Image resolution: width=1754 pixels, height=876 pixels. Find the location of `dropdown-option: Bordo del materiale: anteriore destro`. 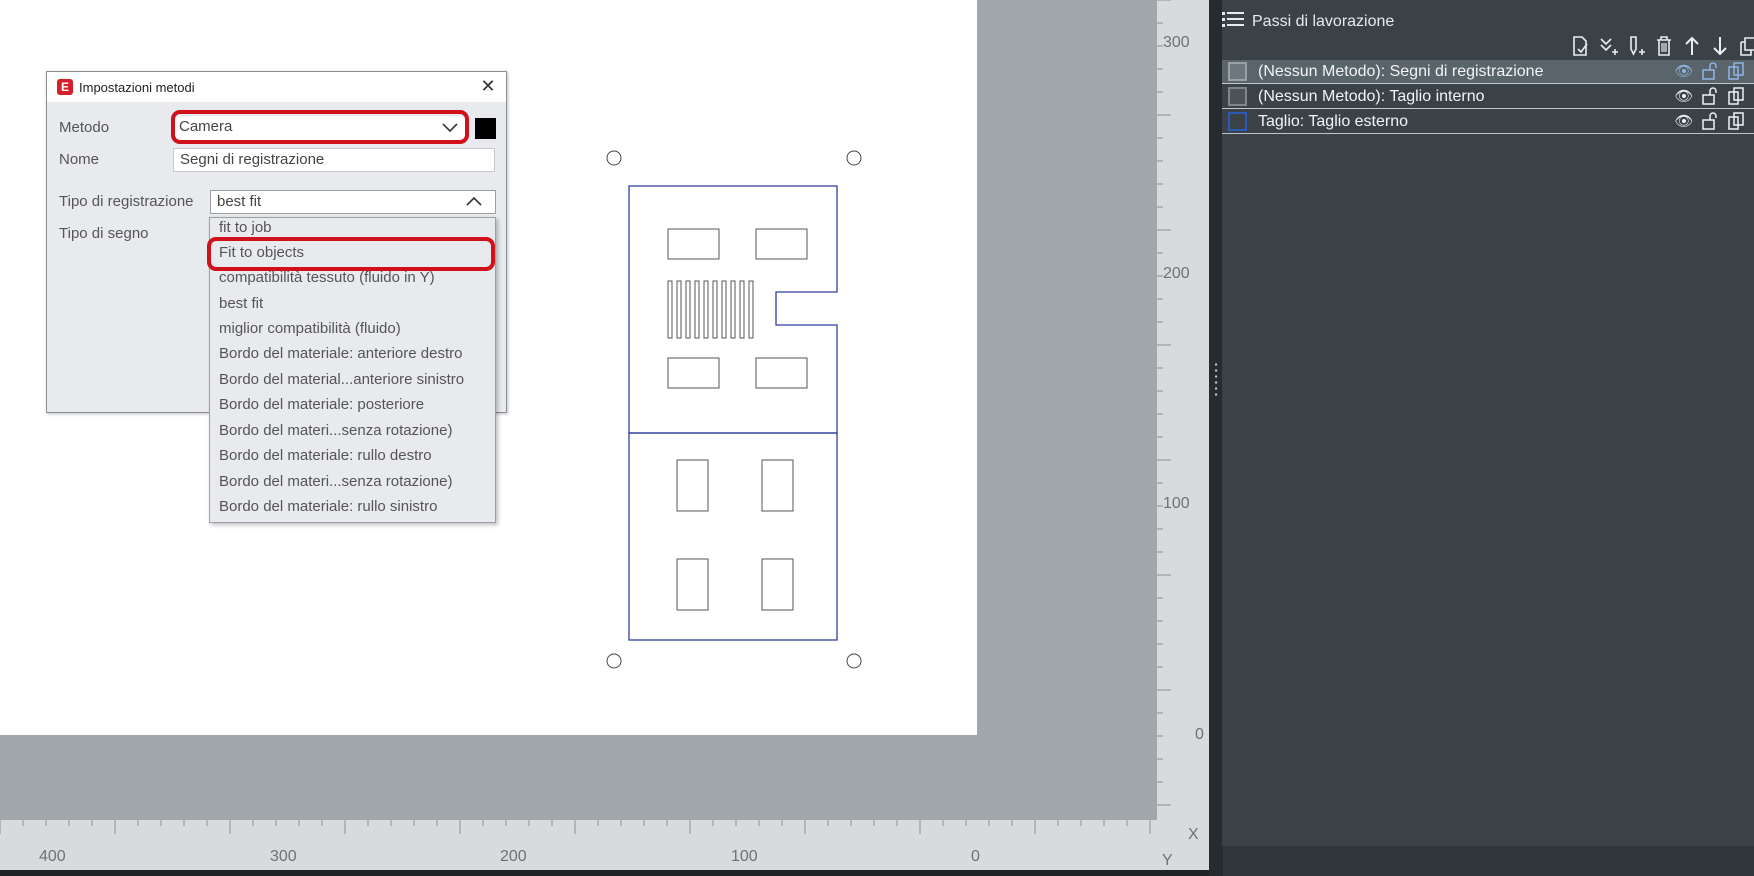

dropdown-option: Bordo del materiale: anteriore destro is located at coordinates (340, 353).